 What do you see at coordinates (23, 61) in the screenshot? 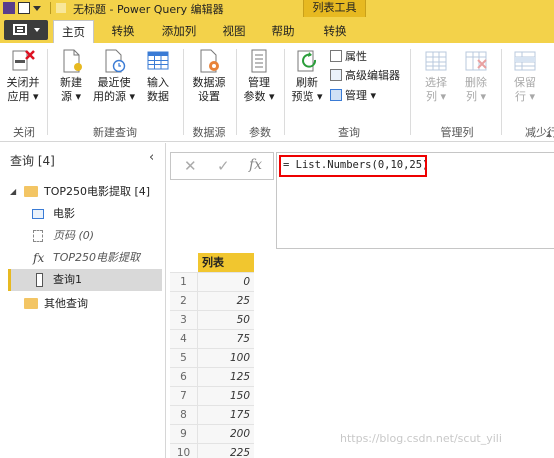
I see `close-apply-icon` at bounding box center [23, 61].